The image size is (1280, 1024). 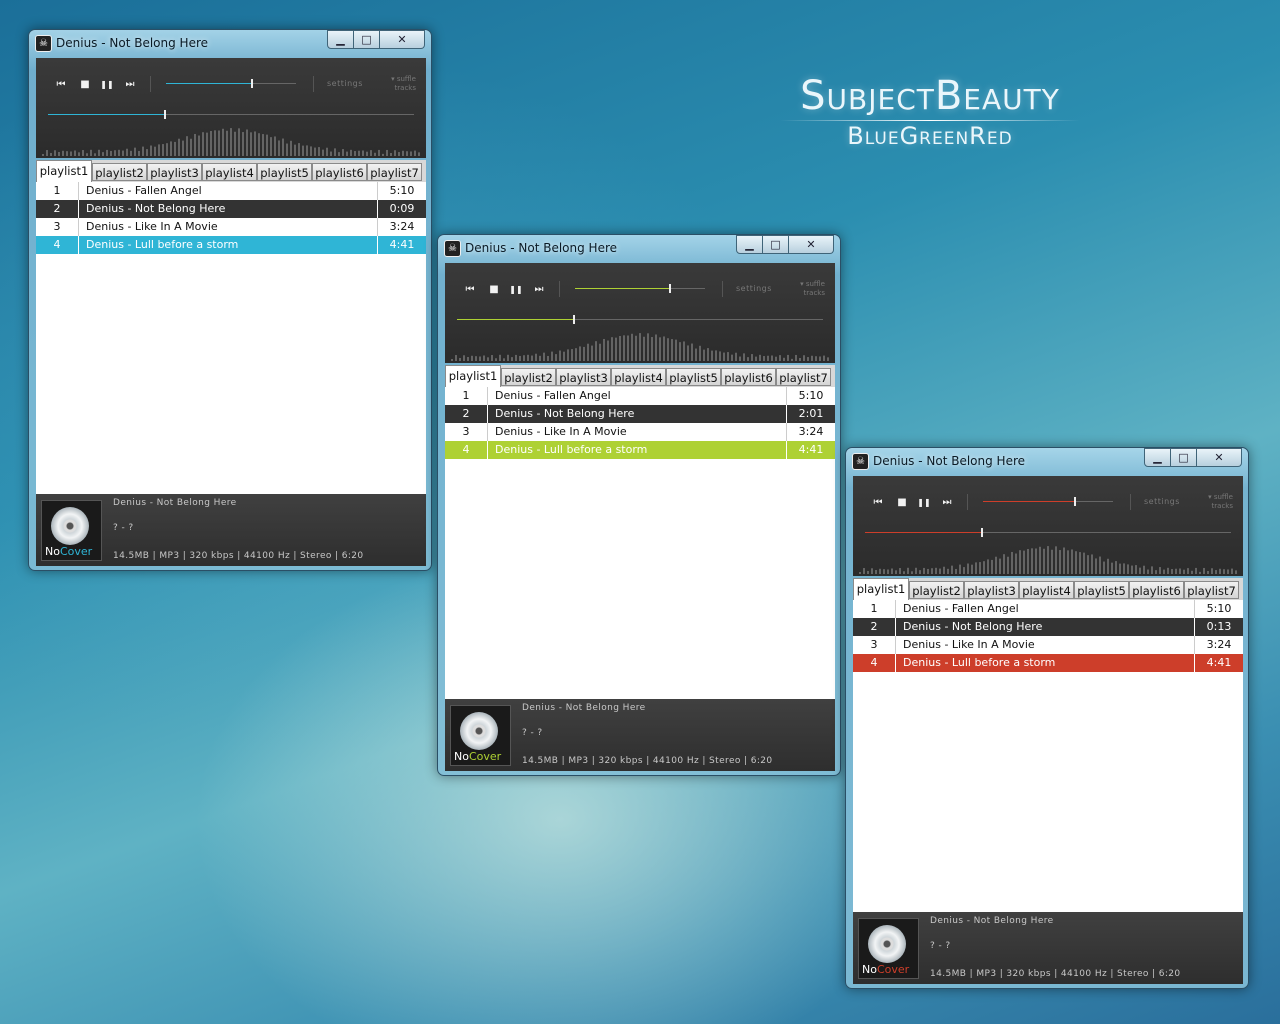 What do you see at coordinates (1048, 627) in the screenshot?
I see `table-row: 2 Denius - Not Belong Here 0:13` at bounding box center [1048, 627].